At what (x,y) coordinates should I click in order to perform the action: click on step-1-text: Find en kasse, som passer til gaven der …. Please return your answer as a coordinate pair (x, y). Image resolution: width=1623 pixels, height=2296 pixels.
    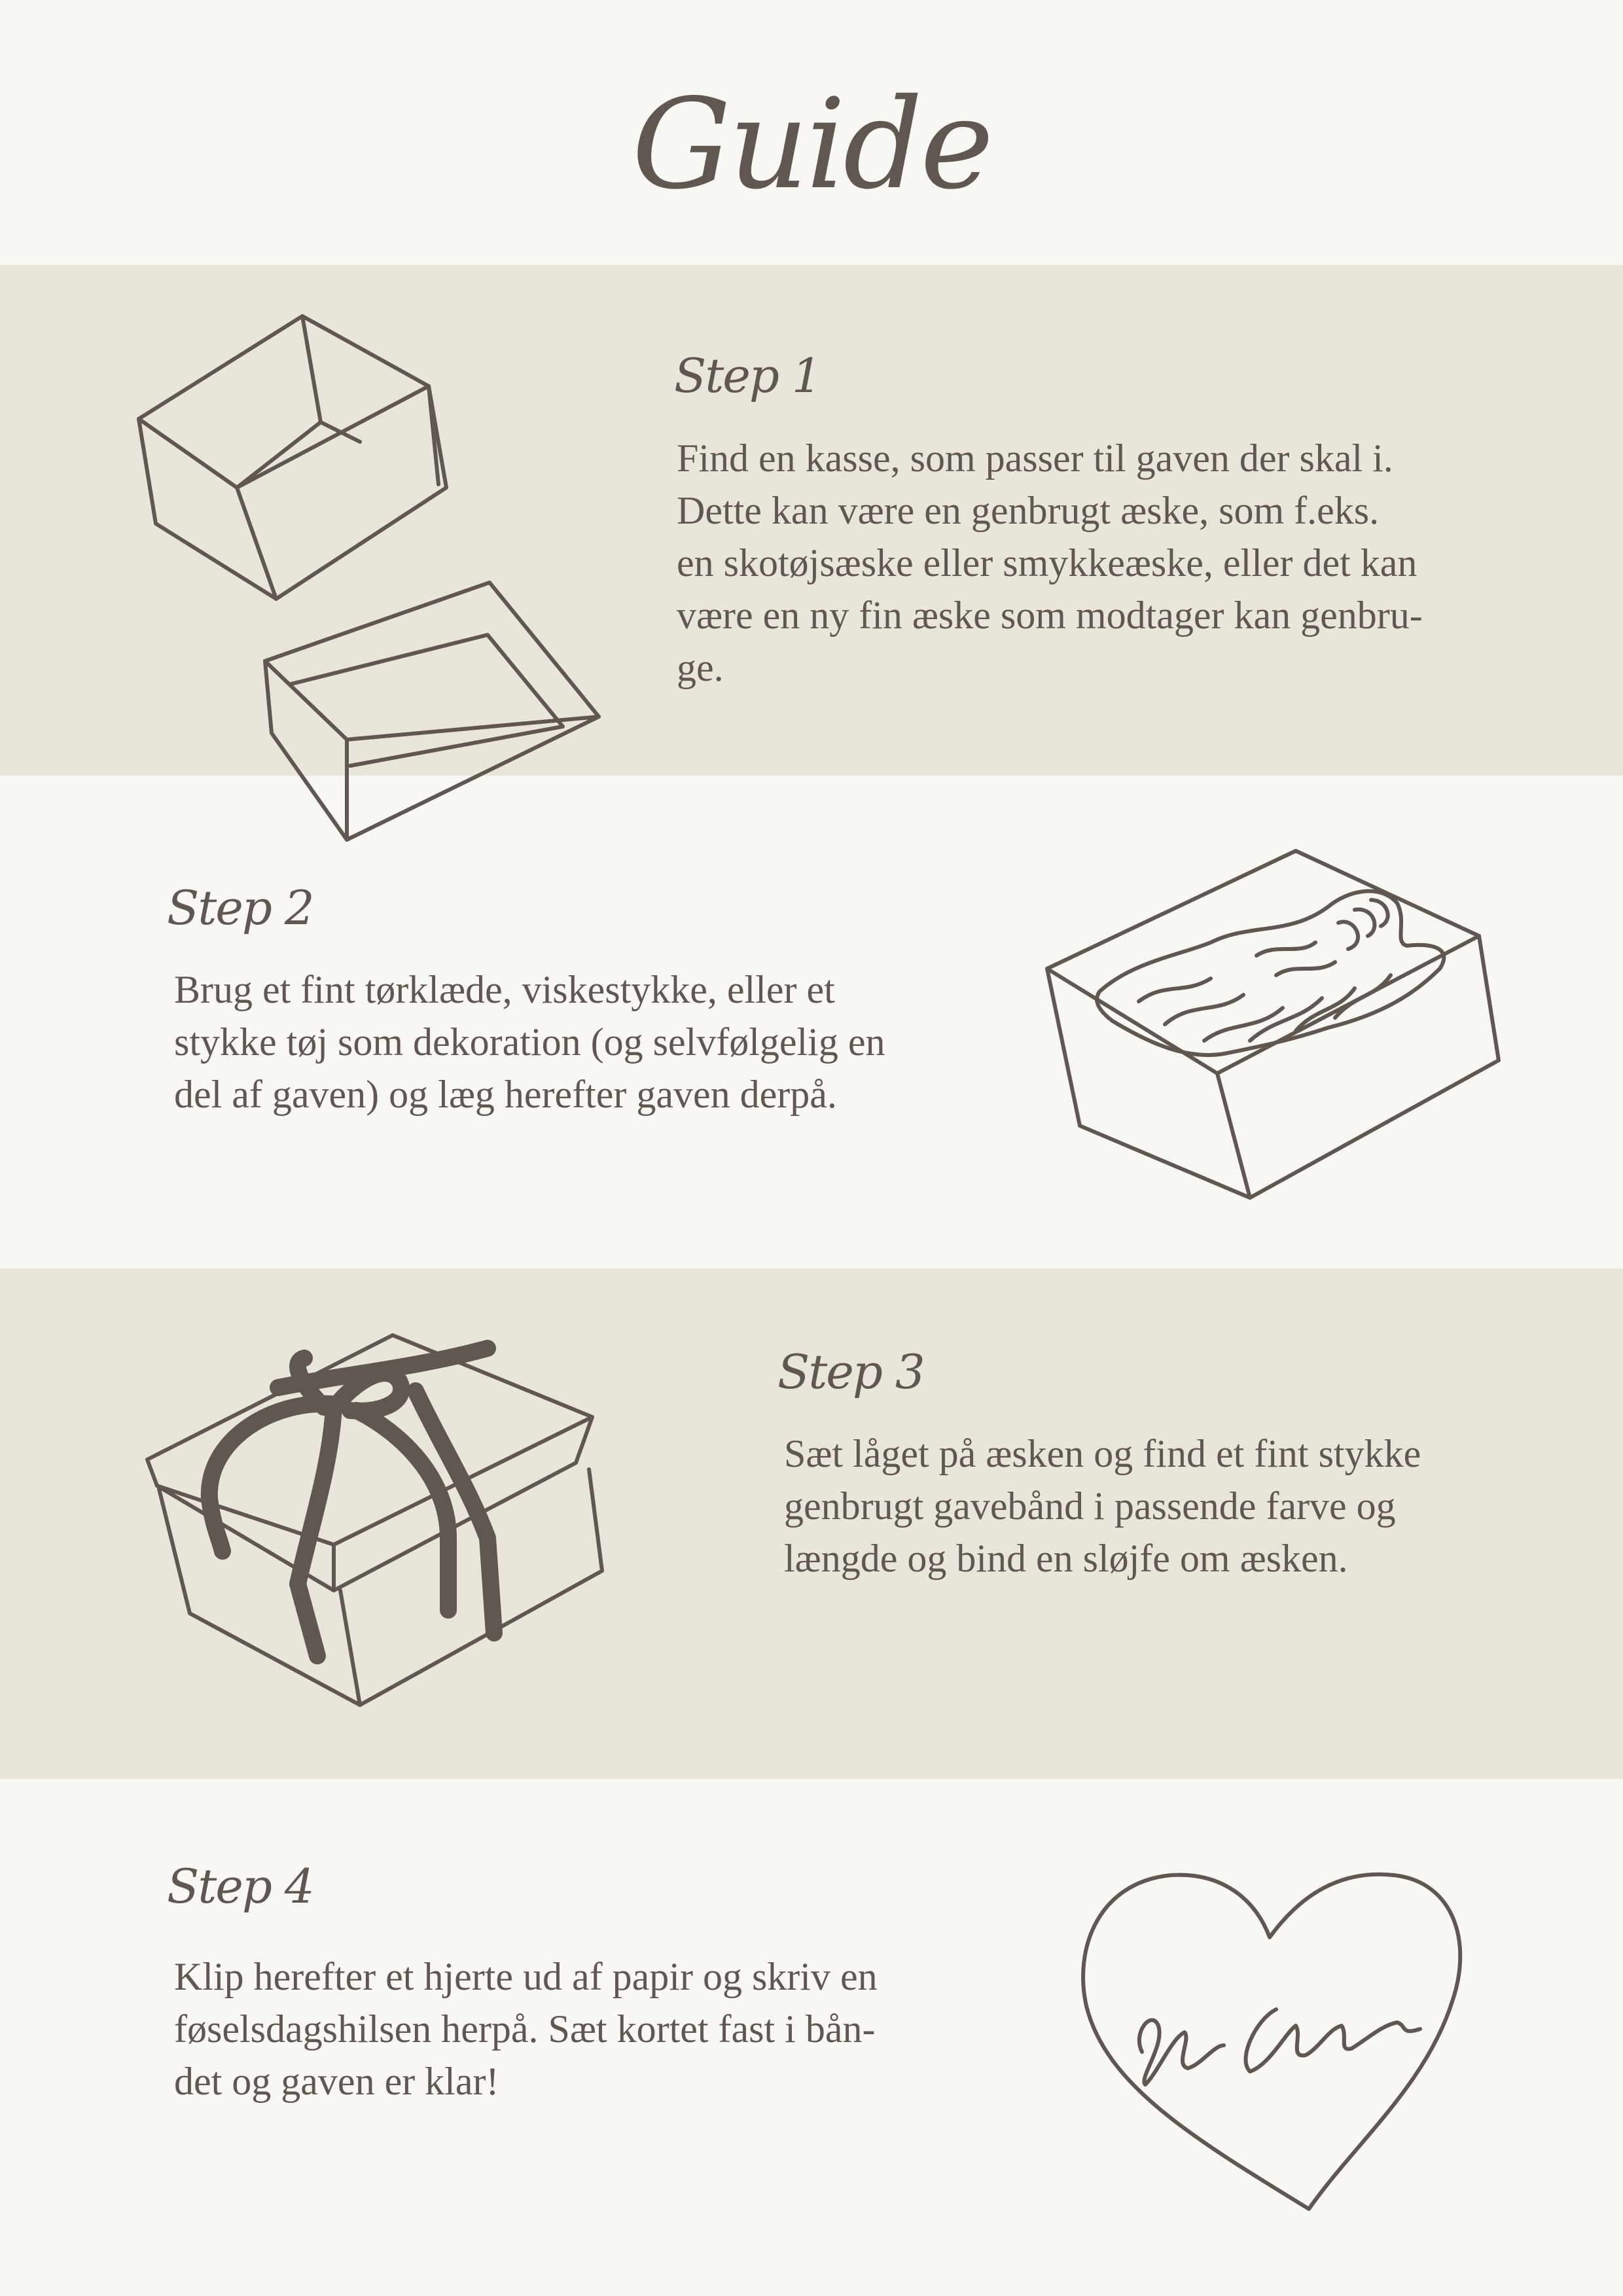
    Looking at the image, I should click on (1050, 563).